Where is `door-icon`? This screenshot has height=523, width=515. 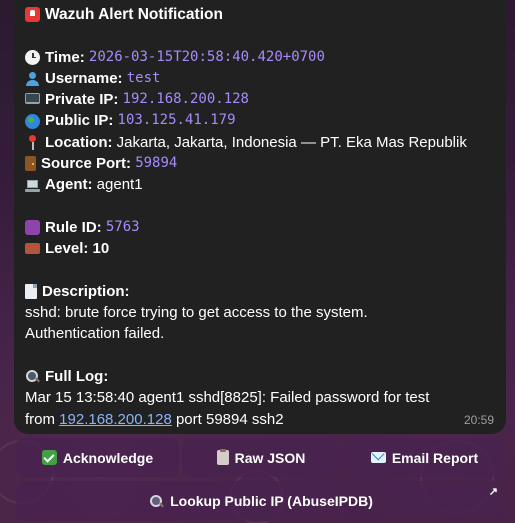 door-icon is located at coordinates (30, 164).